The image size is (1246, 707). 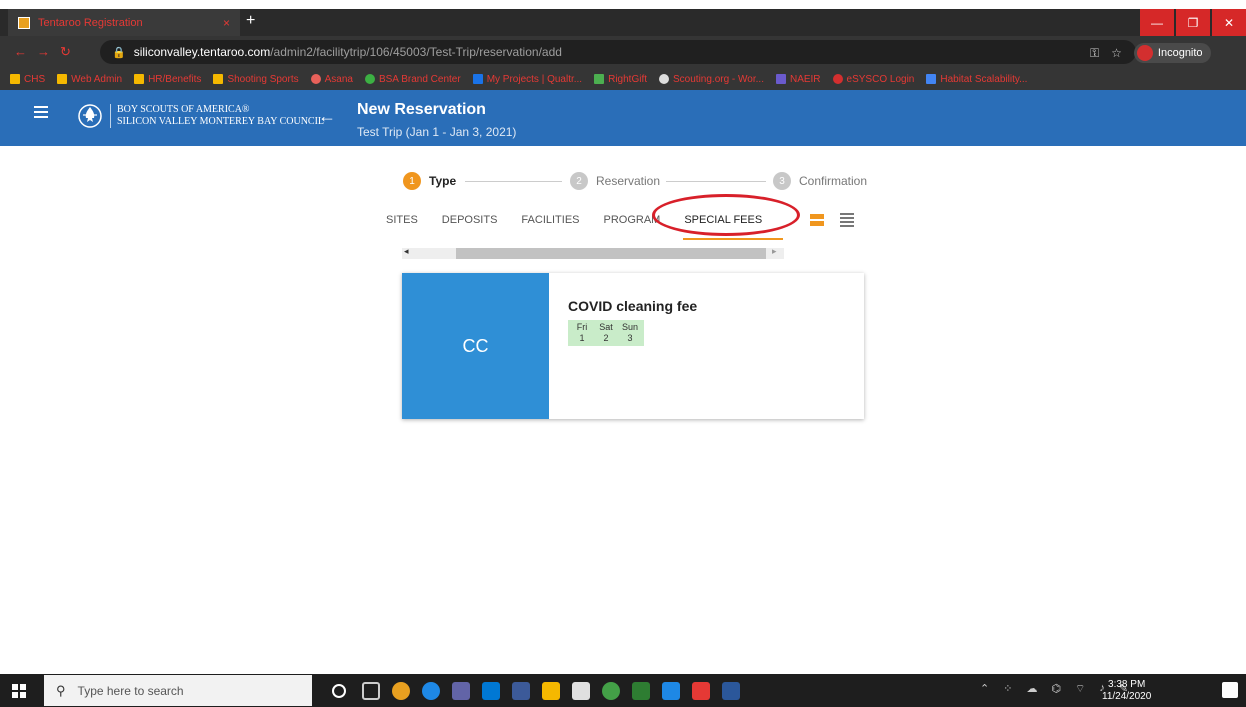 What do you see at coordinates (1126, 691) in the screenshot?
I see `taskbar-clock: 3:38 PM 11/24/2020` at bounding box center [1126, 691].